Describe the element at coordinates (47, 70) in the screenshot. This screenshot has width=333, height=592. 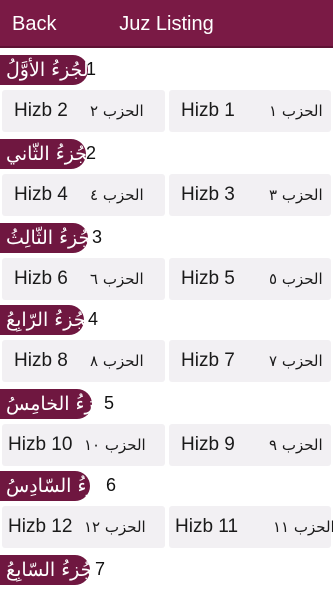
I see `juz-name-banner: الجُزءُ الأوَّلُ` at that location.